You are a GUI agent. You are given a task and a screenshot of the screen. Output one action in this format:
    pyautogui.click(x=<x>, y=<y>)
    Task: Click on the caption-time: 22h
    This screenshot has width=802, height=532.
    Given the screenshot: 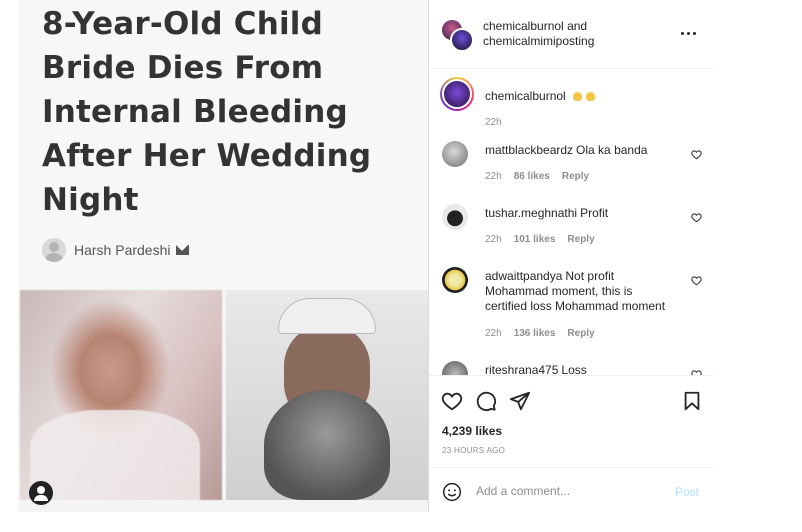 What is the action you would take?
    pyautogui.click(x=493, y=122)
    